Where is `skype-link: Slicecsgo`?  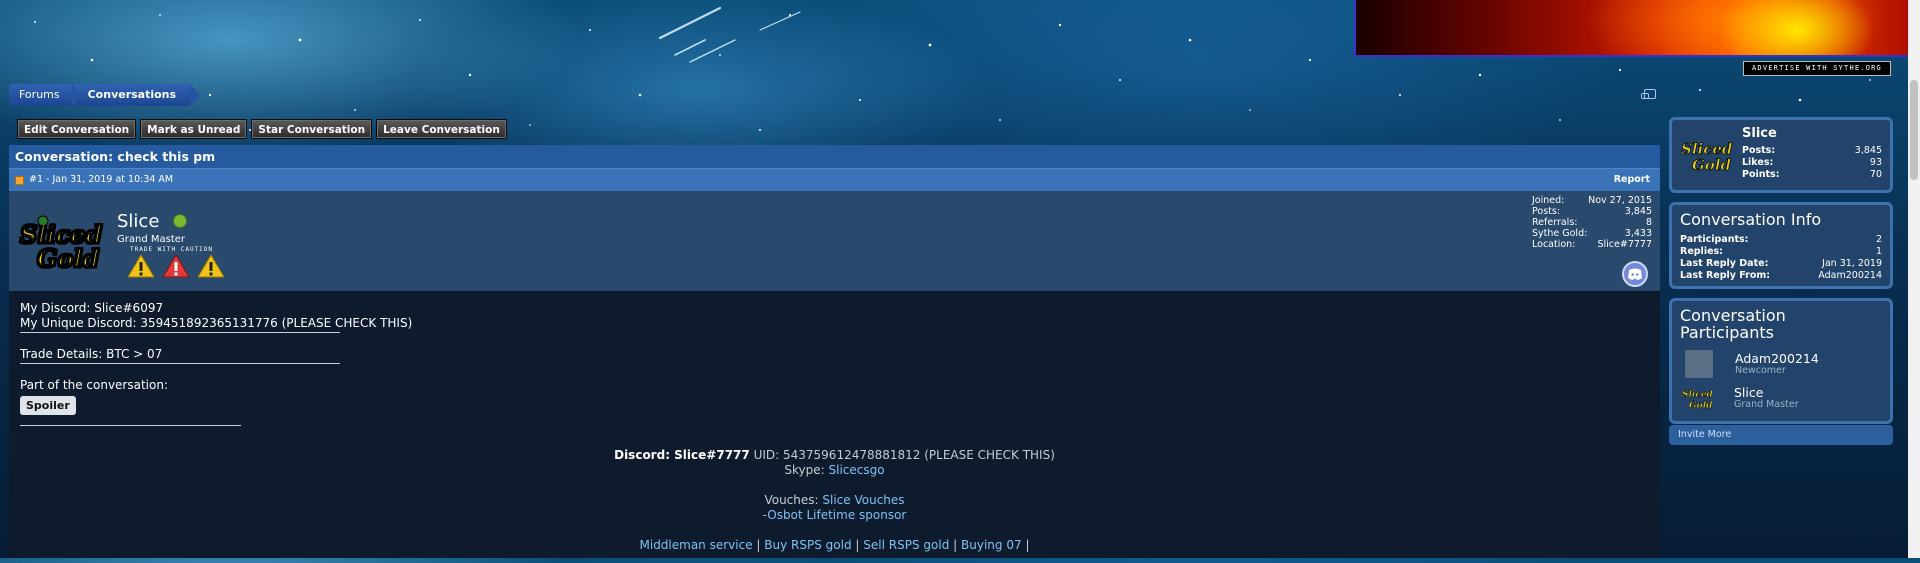
skype-link: Slicecsgo is located at coordinates (857, 470).